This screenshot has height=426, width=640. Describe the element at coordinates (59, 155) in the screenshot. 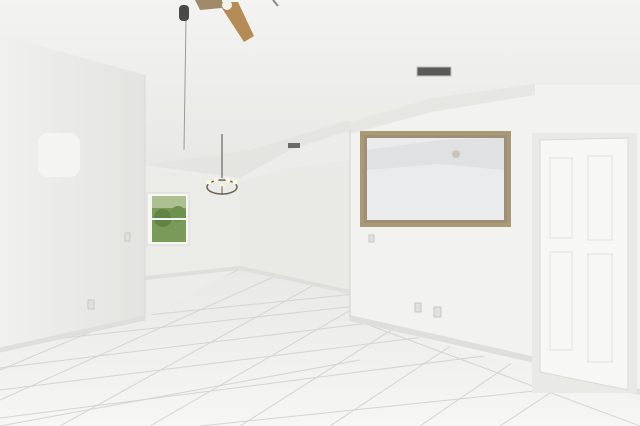

I see `wall-light-spot` at that location.